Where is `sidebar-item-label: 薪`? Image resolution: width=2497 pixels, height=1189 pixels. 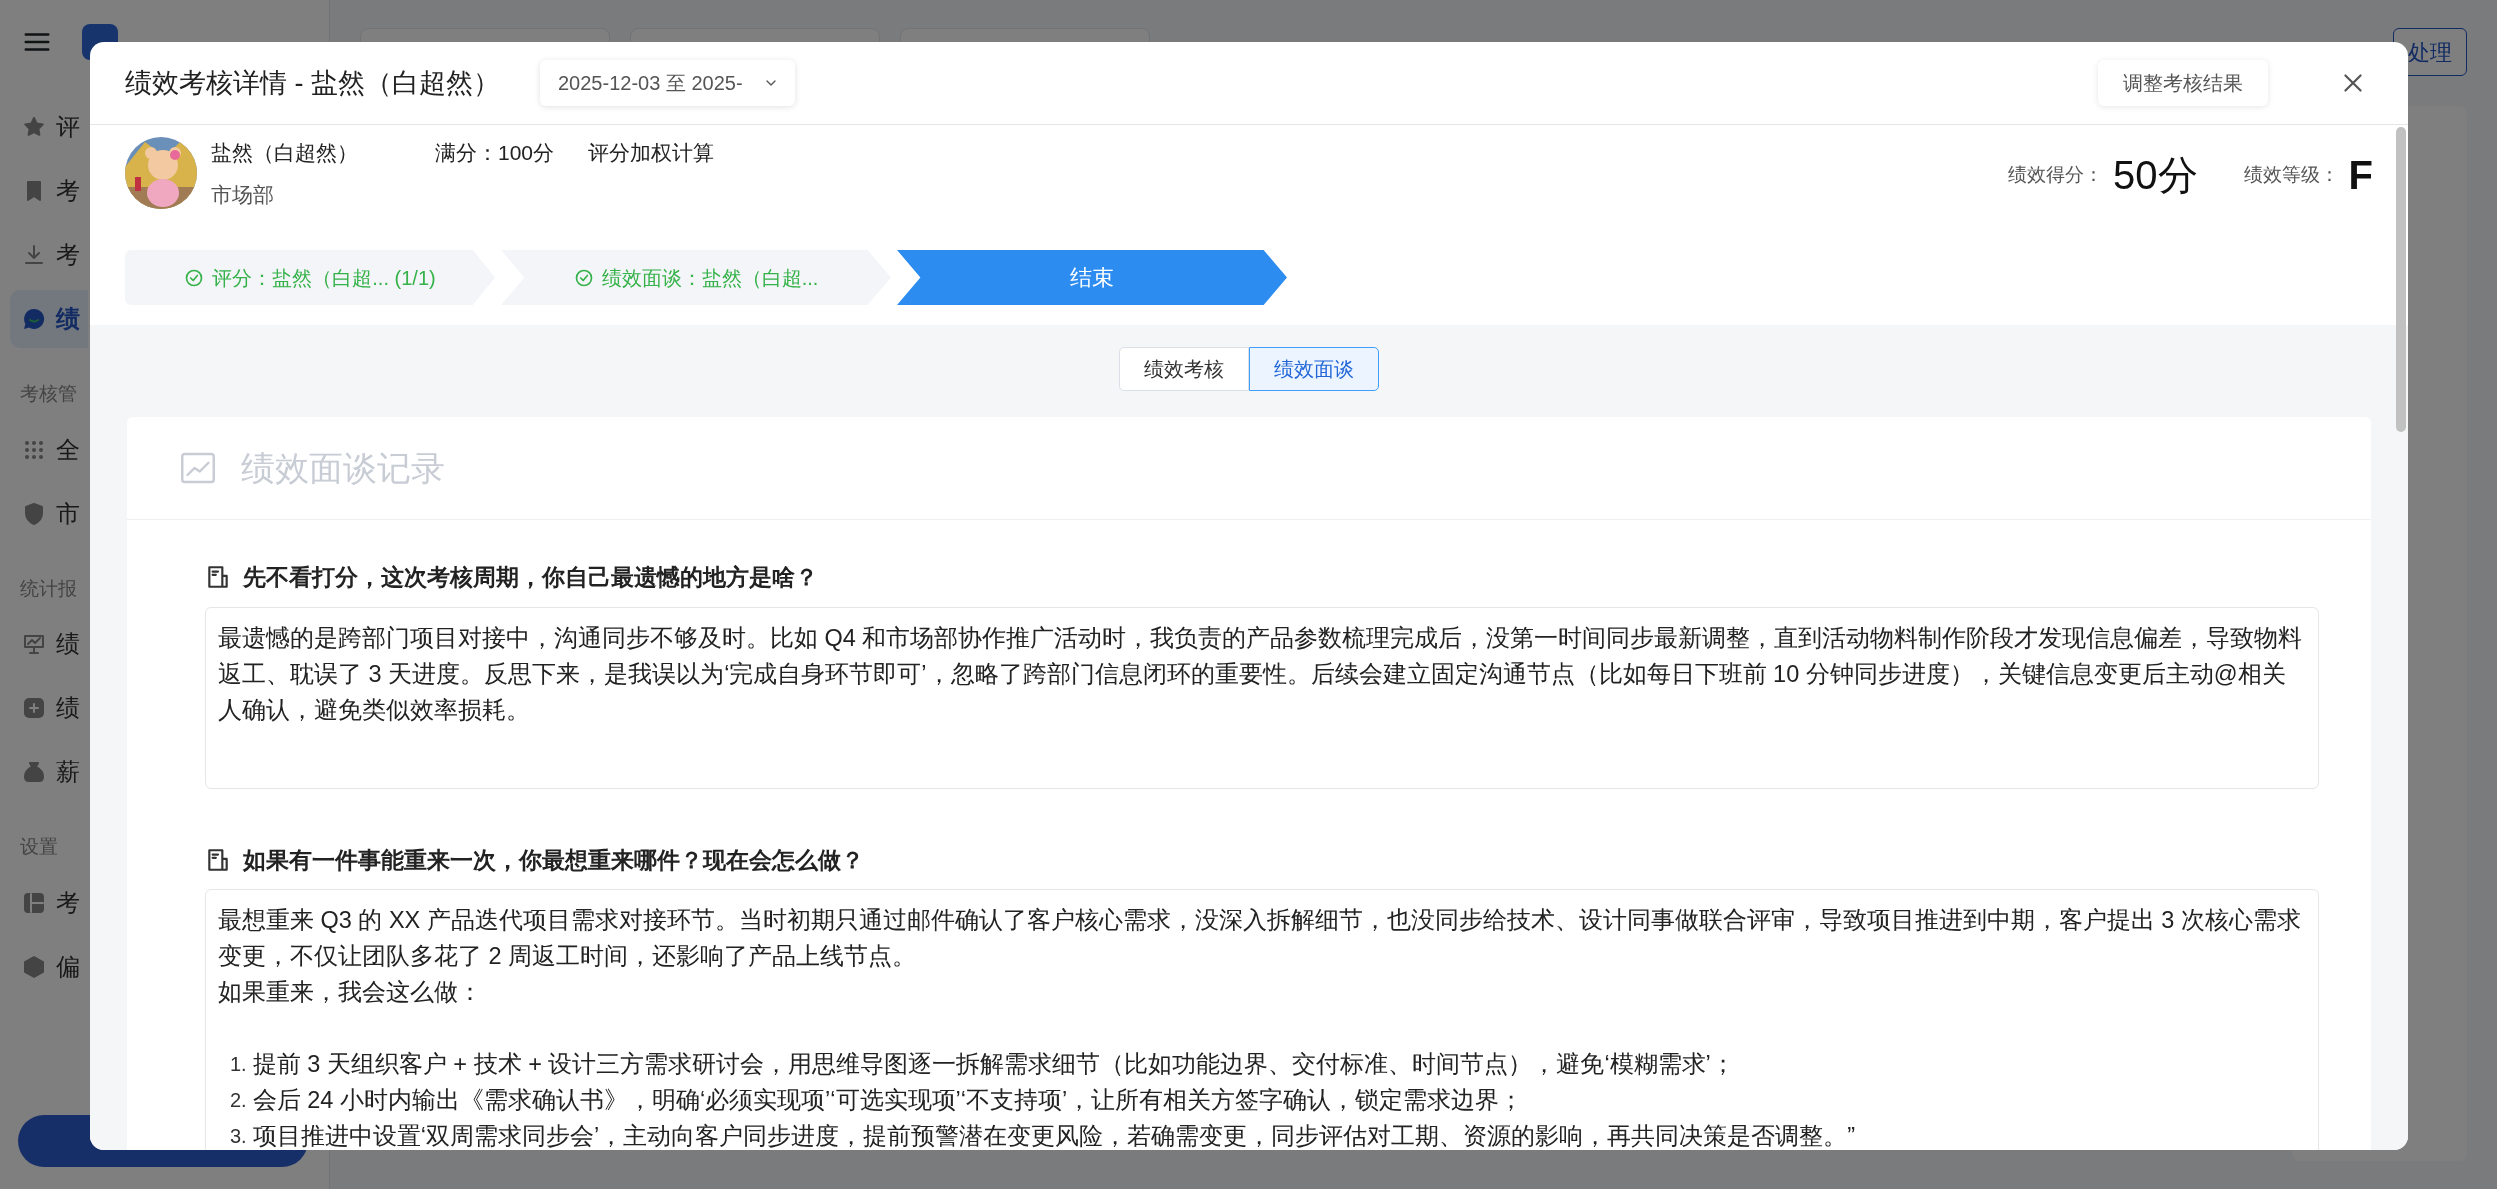
sidebar-item-label: 薪 is located at coordinates (68, 772).